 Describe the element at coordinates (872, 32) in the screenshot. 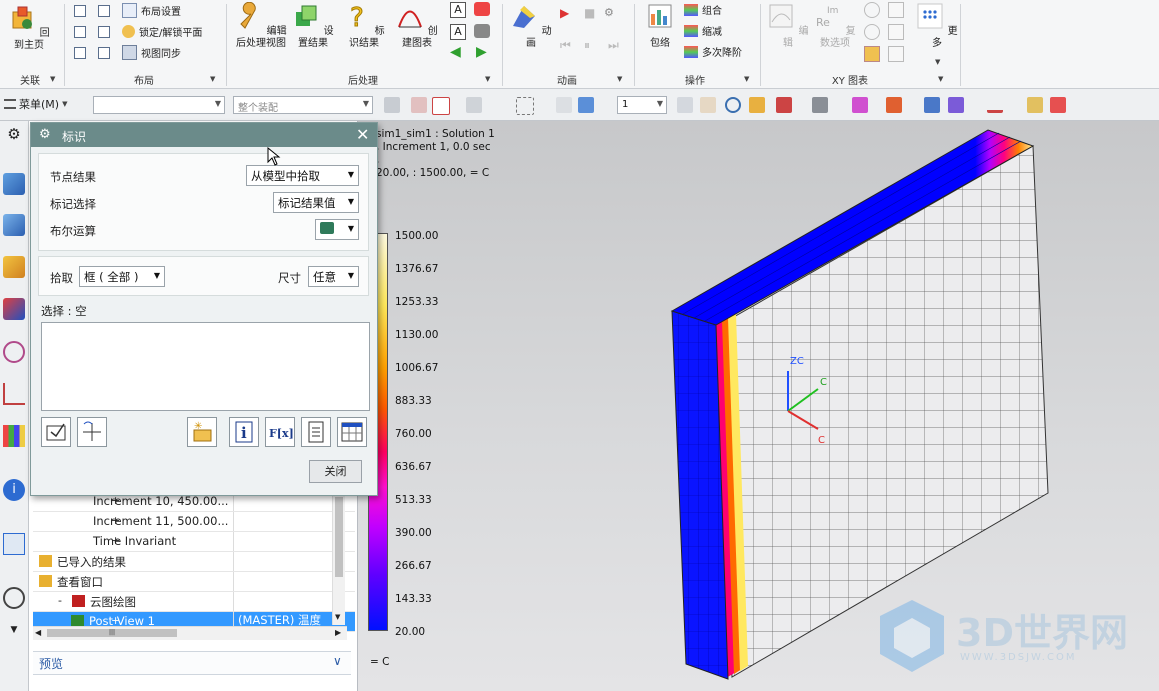

I see `xy-zoom-icon` at that location.